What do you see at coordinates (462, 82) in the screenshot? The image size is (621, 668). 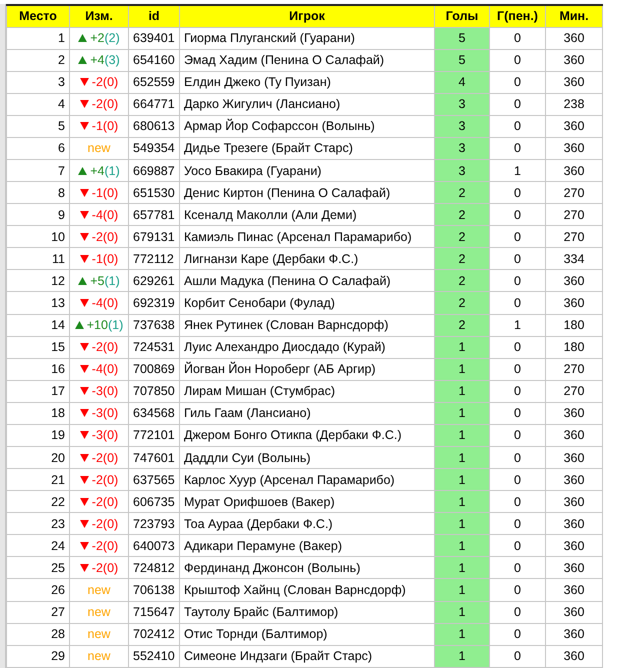 I see `goals-cell: 4` at bounding box center [462, 82].